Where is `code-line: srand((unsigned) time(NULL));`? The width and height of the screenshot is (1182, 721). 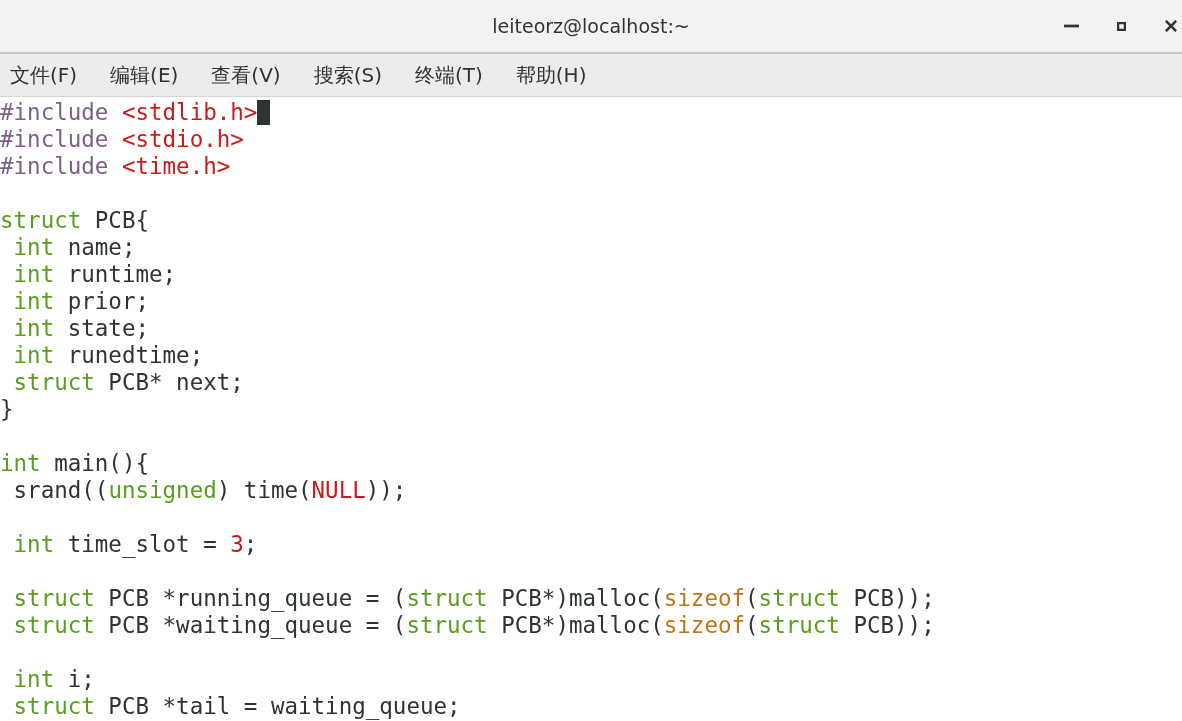
code-line: srand((unsigned) time(NULL)); is located at coordinates (209, 490).